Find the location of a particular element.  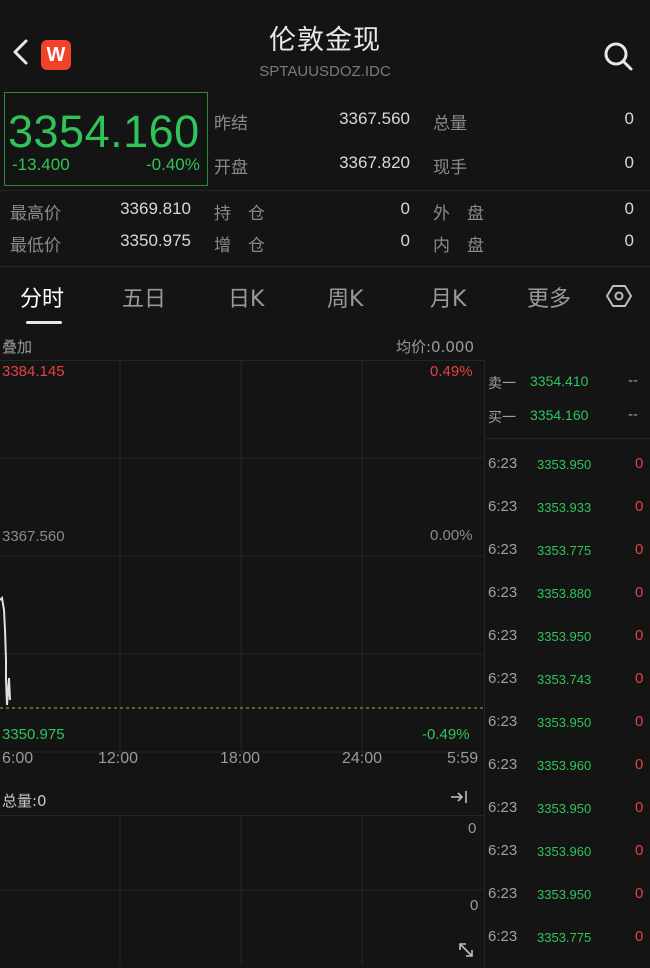

low-value: 3350.975 is located at coordinates (155, 240).